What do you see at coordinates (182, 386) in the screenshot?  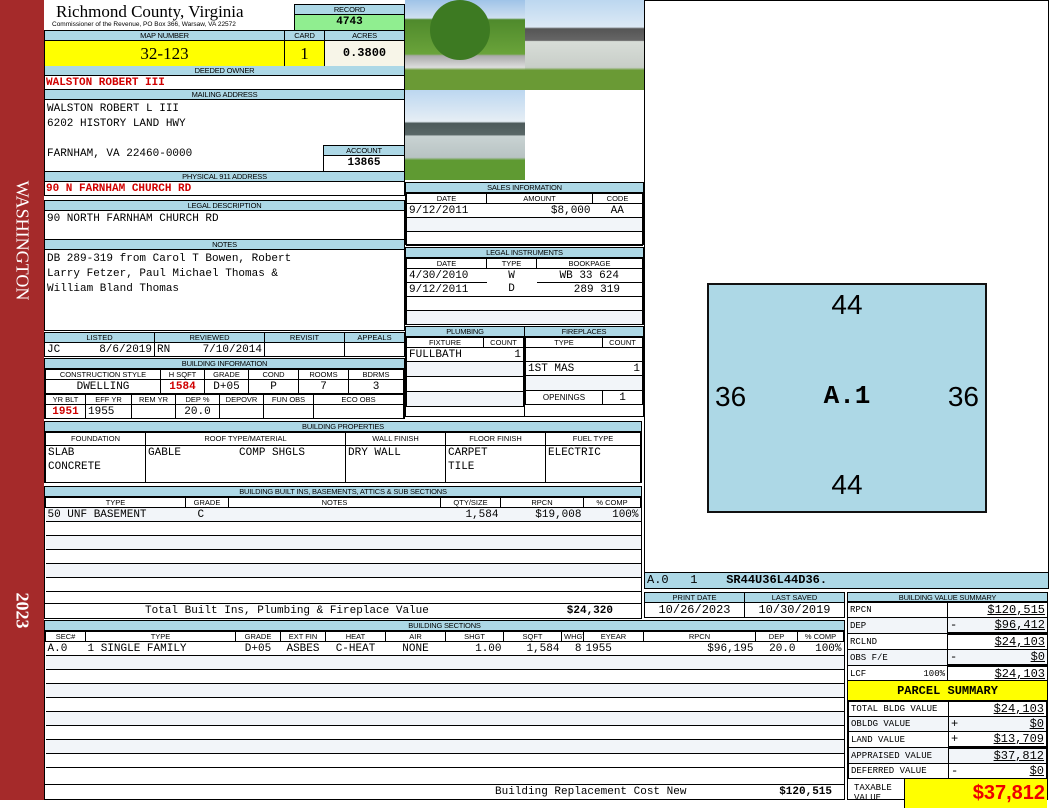 I see `building-info-value: 1584` at bounding box center [182, 386].